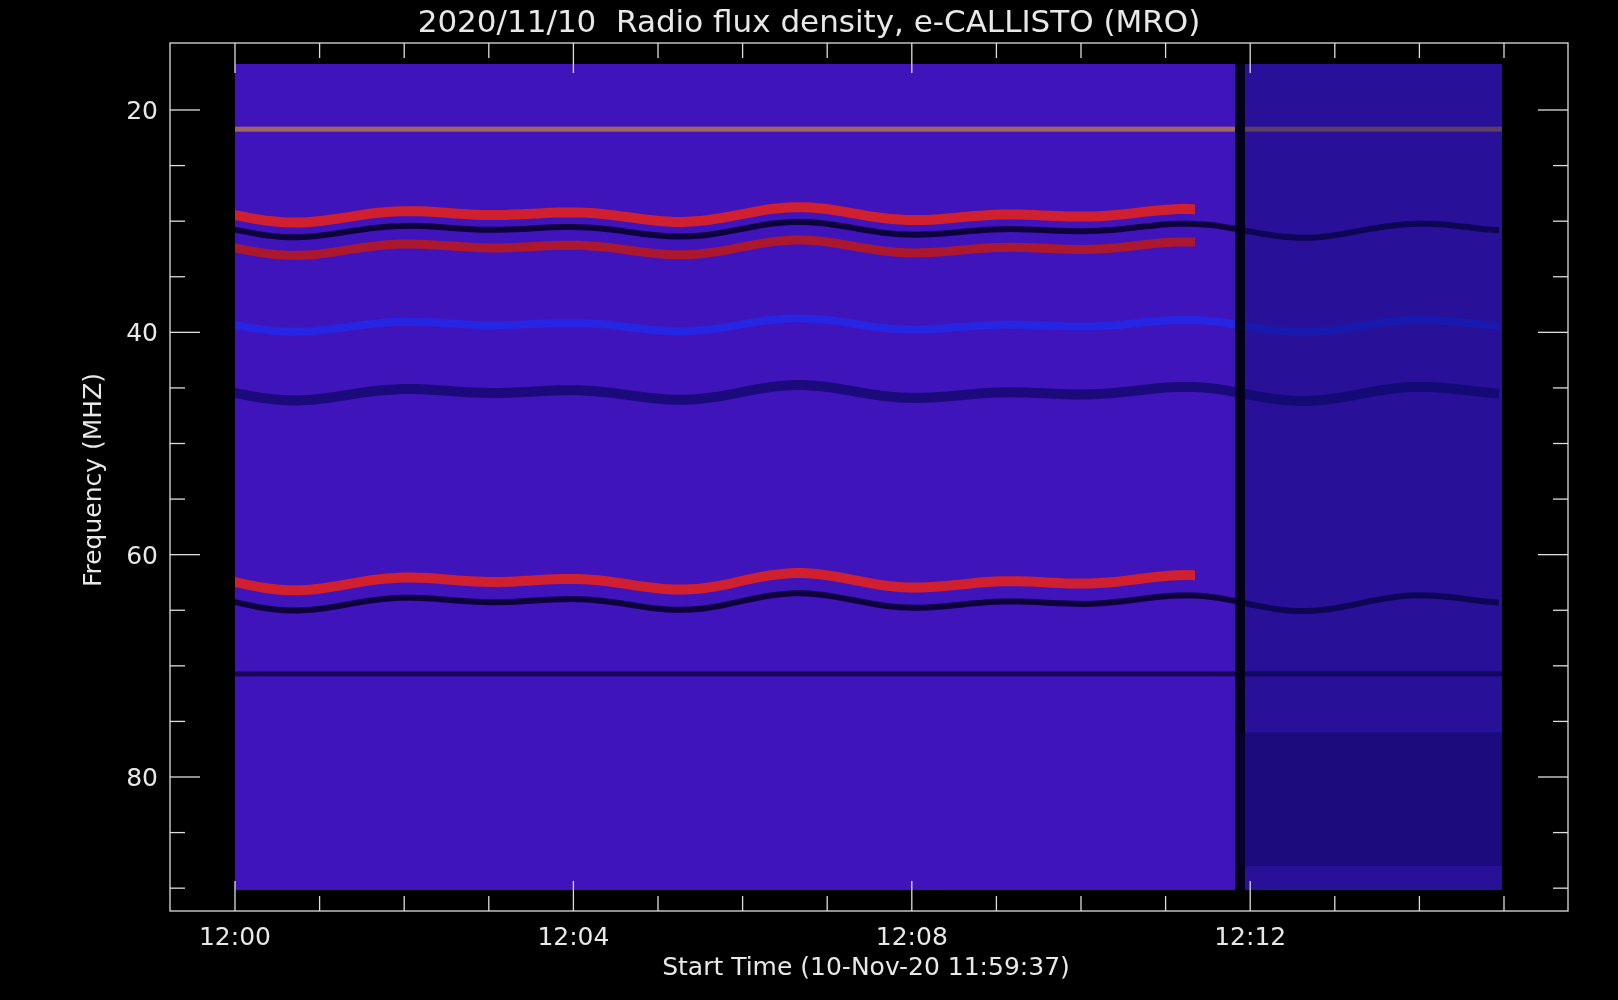 The image size is (1618, 1000). Describe the element at coordinates (911, 936) in the screenshot. I see `axis-tick-label: 12:08` at that location.